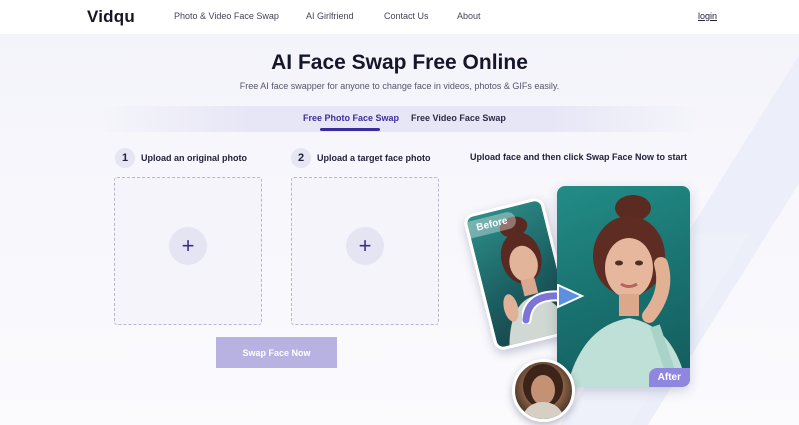  What do you see at coordinates (543, 390) in the screenshot?
I see `source-face-thumbnail` at bounding box center [543, 390].